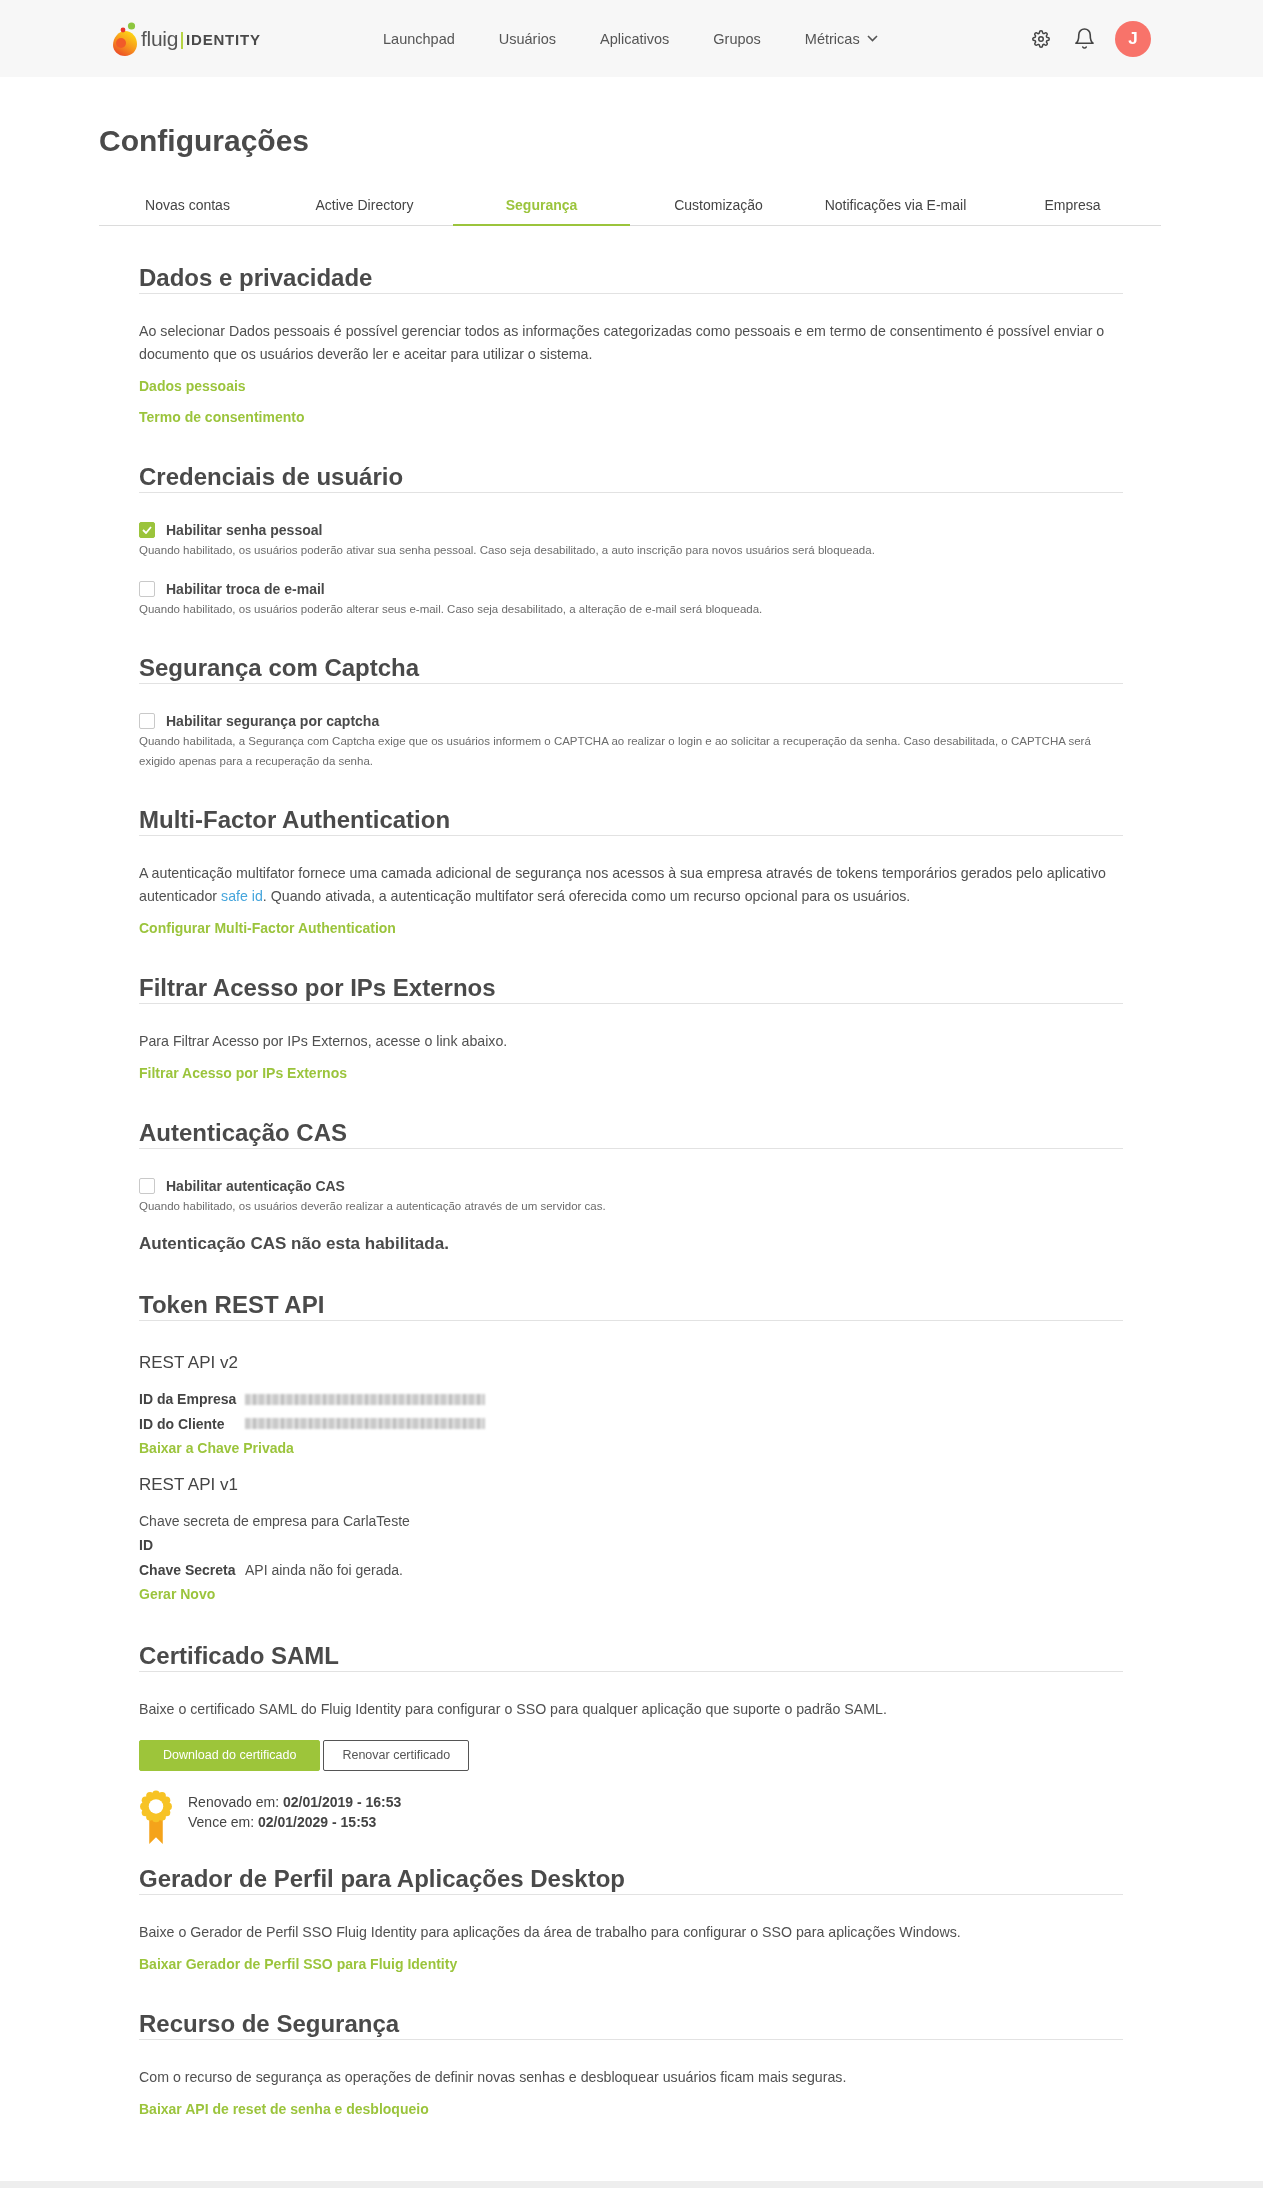 The height and width of the screenshot is (2188, 1263). Describe the element at coordinates (1072, 206) in the screenshot. I see `tab: Empresa` at that location.